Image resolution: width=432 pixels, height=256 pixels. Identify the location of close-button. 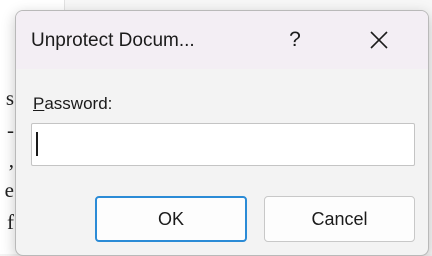
(379, 40).